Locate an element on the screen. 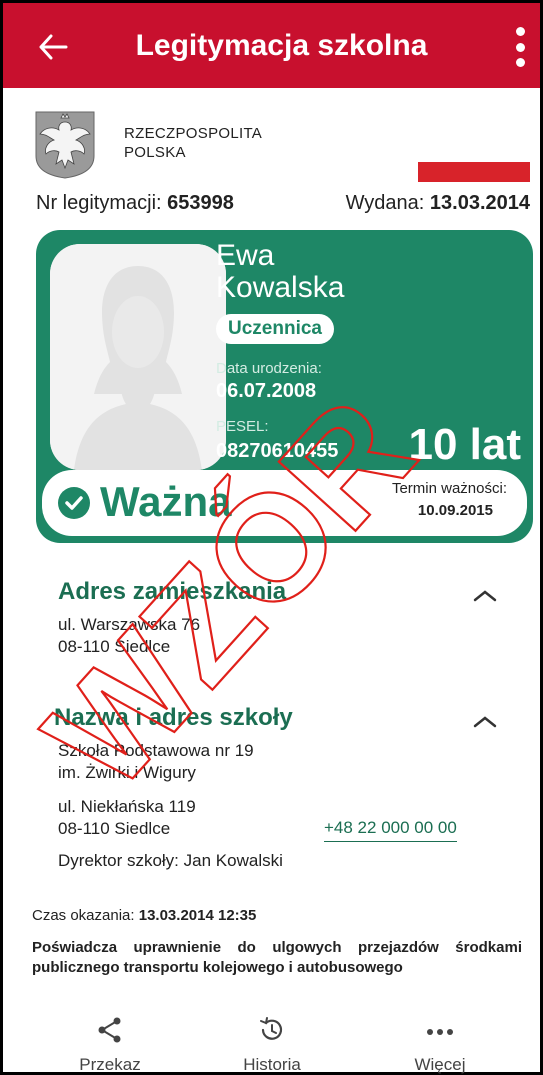 The width and height of the screenshot is (543, 1075). history-icon is located at coordinates (271, 1028).